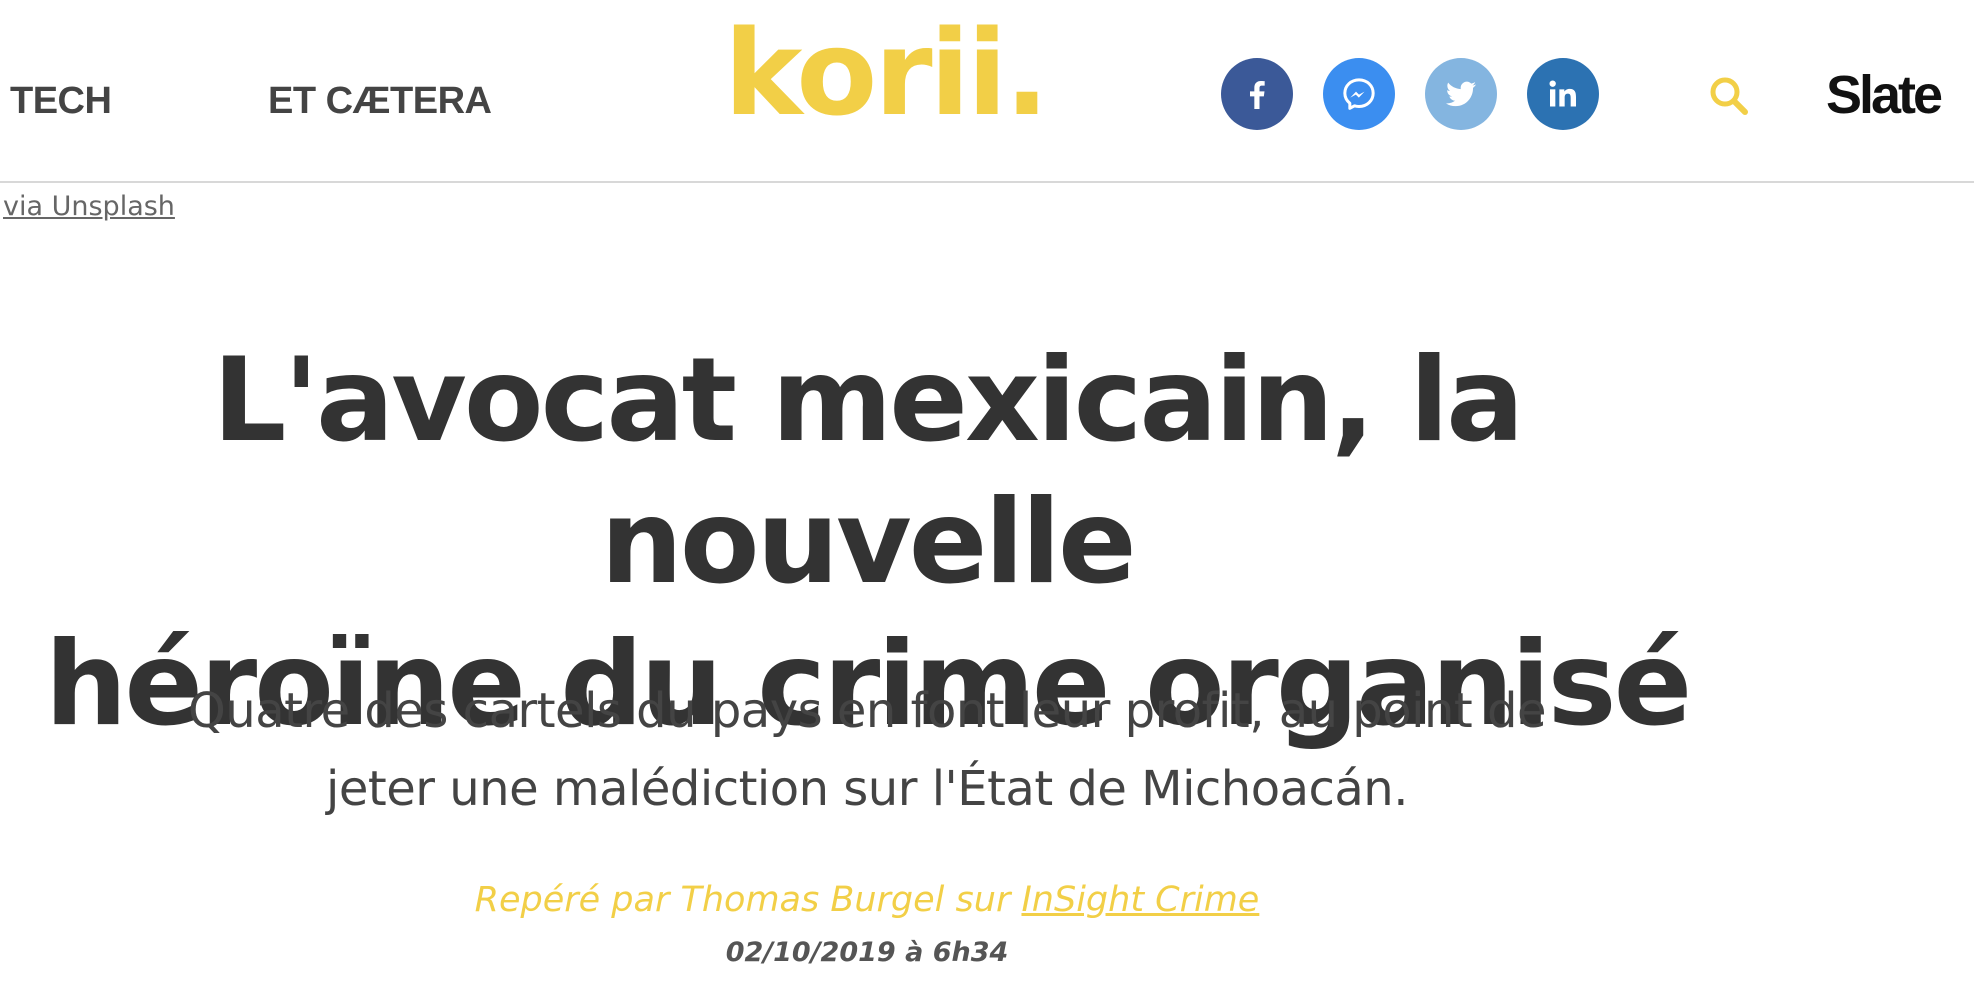  What do you see at coordinates (865, 73) in the screenshot?
I see `logo-text: korii` at bounding box center [865, 73].